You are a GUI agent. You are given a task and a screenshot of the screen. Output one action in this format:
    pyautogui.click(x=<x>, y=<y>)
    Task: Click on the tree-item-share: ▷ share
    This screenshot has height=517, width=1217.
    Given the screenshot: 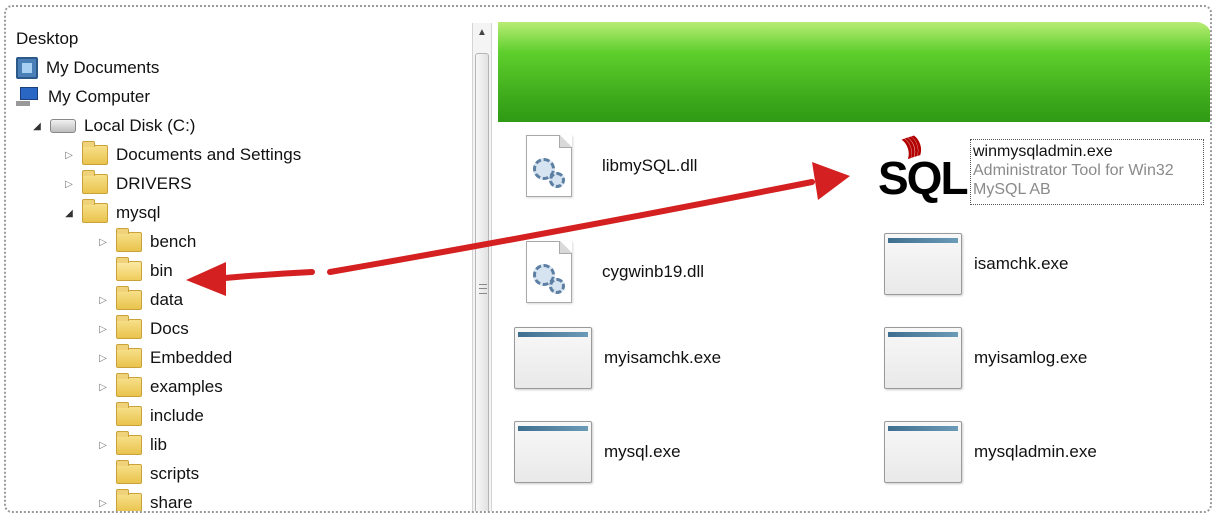 What is the action you would take?
    pyautogui.click(x=144, y=500)
    